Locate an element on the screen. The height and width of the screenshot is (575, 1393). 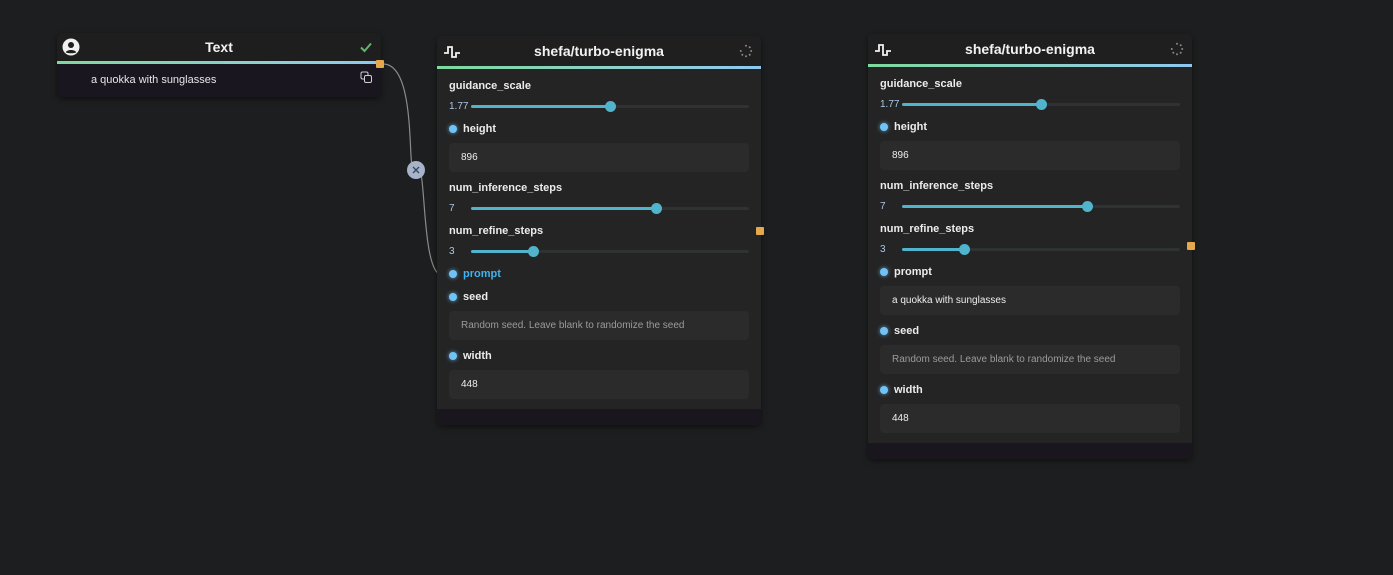
user-circle-icon is located at coordinates (71, 47).